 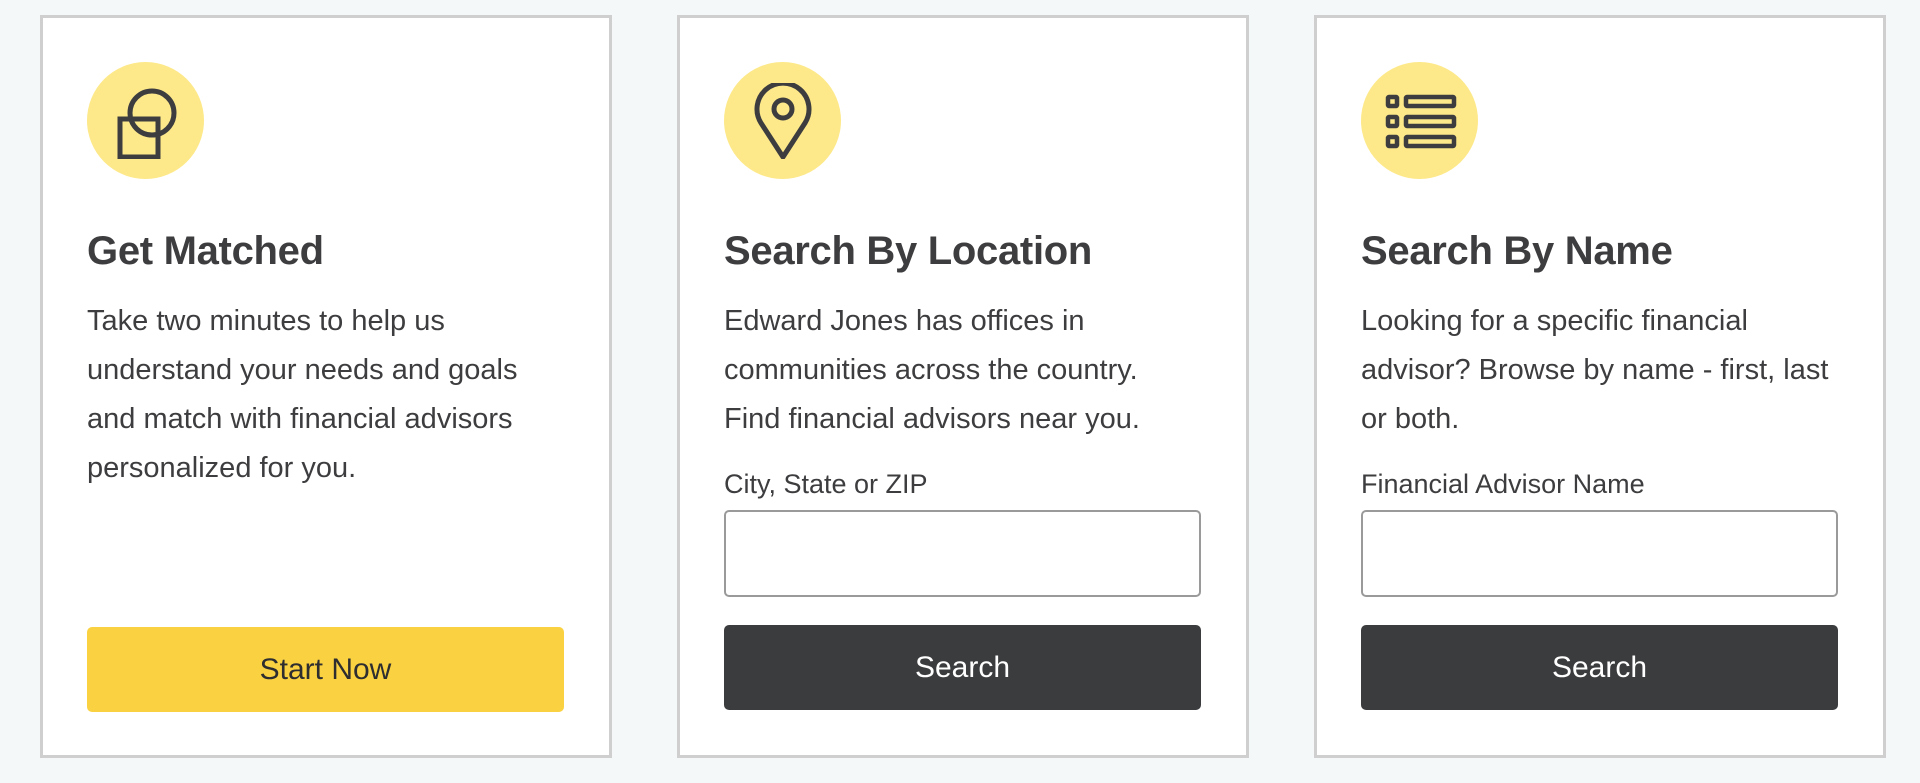 I want to click on advisor-name-field-label: Financial Advisor Name, so click(x=1503, y=484).